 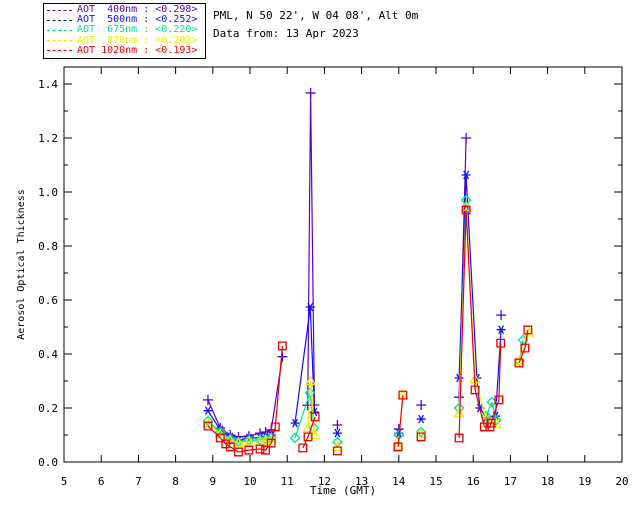 I want to click on x-tick-label: 20, so click(x=621, y=481).